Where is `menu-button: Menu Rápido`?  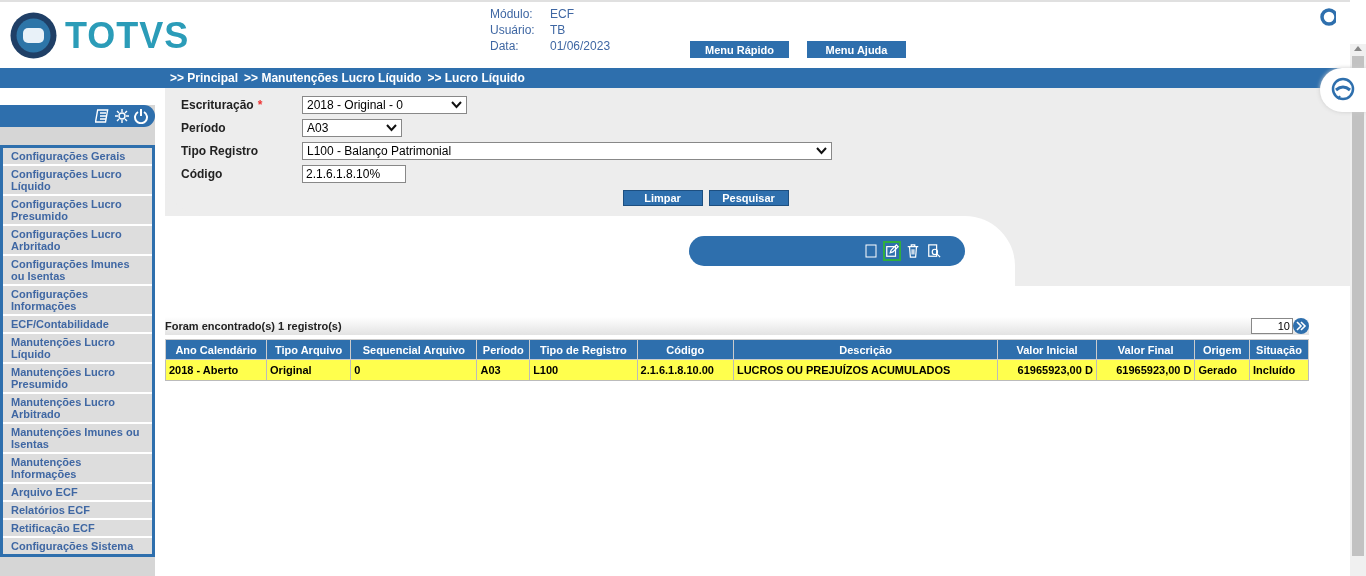 menu-button: Menu Rápido is located at coordinates (739, 49).